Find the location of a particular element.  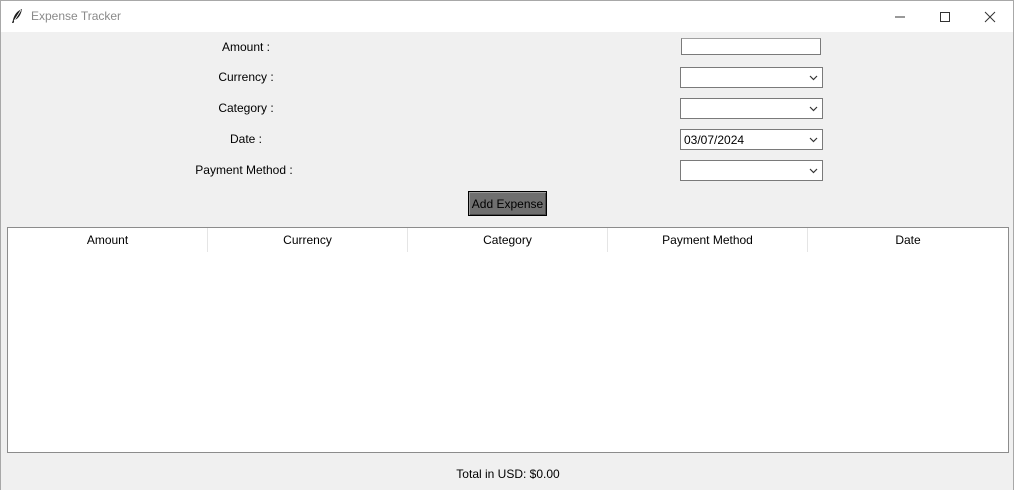

maximize-button is located at coordinates (945, 16).